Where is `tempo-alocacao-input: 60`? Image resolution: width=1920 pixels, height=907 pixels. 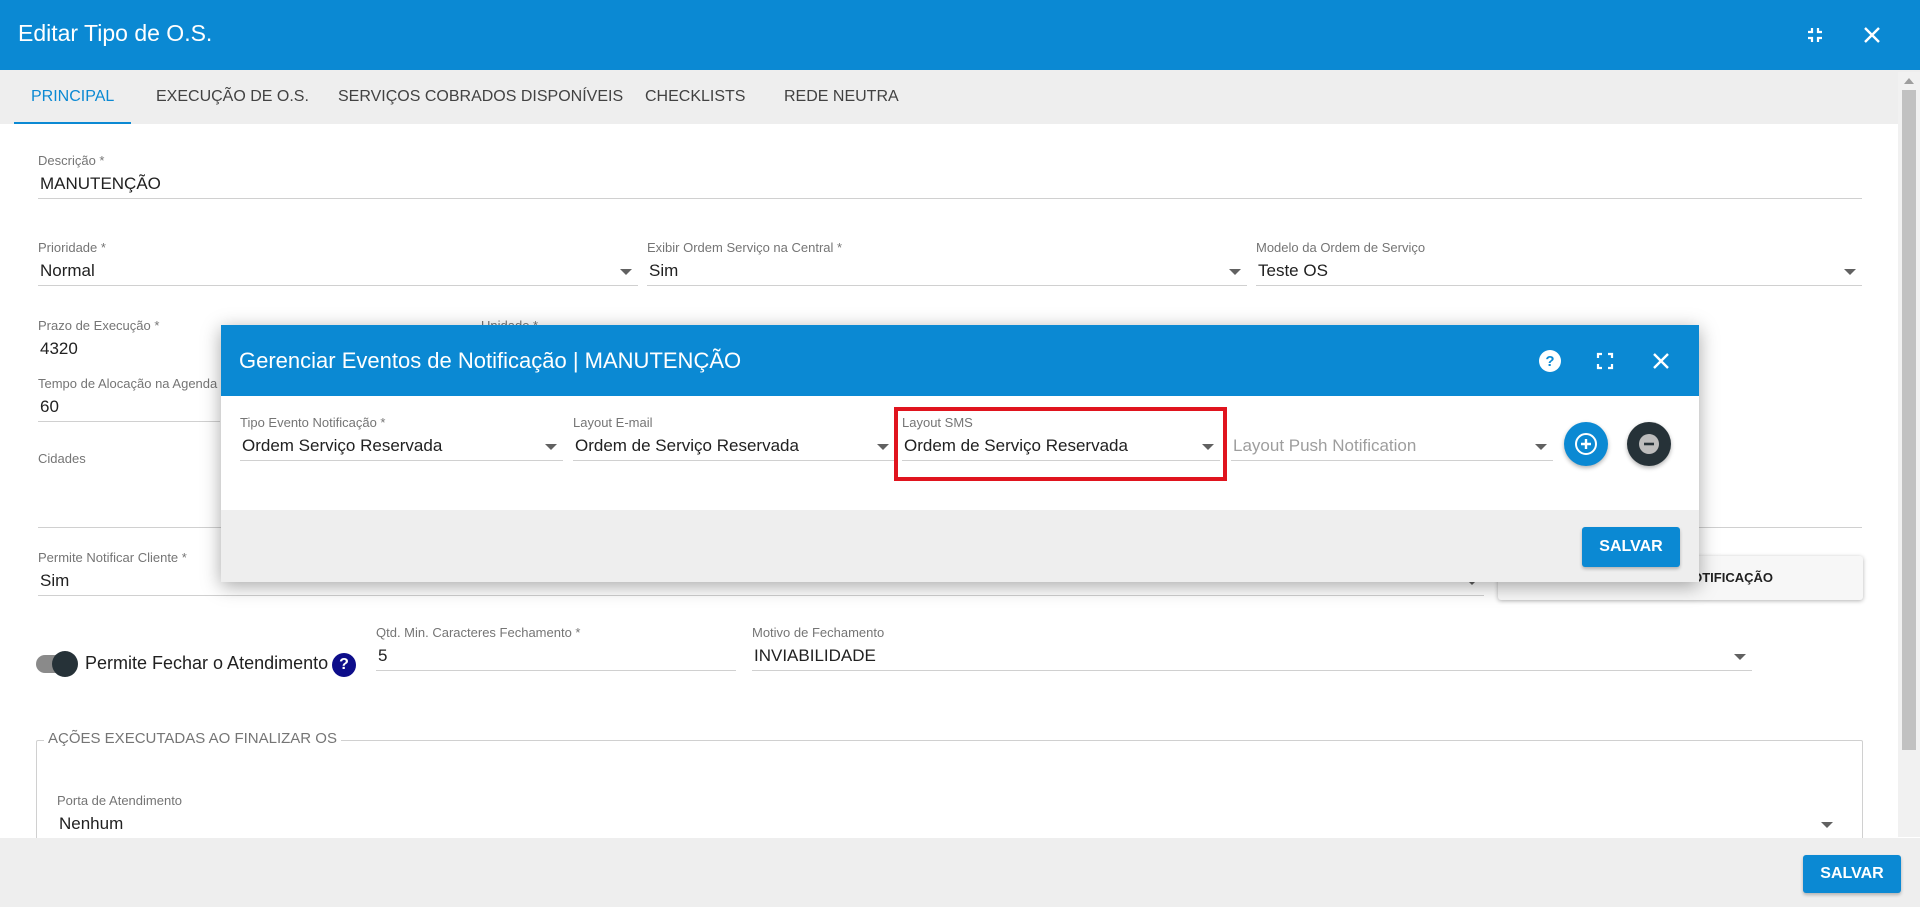
tempo-alocacao-input: 60 is located at coordinates (129, 407).